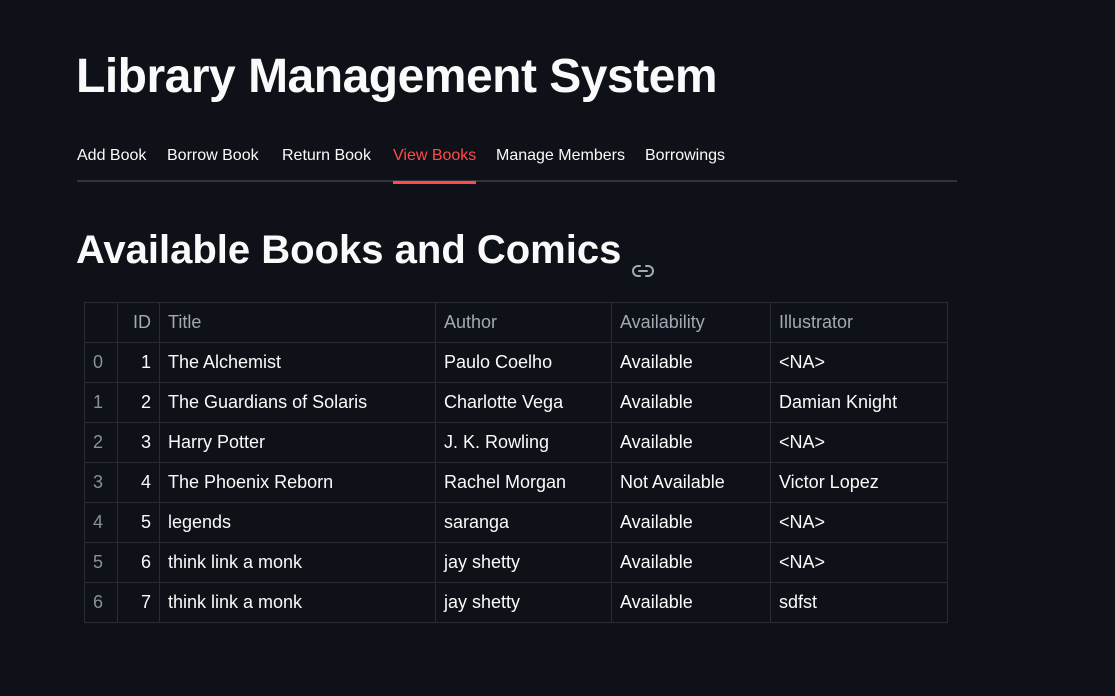  Describe the element at coordinates (859, 322) in the screenshot. I see `column-header-illustrator: Illustrator` at that location.